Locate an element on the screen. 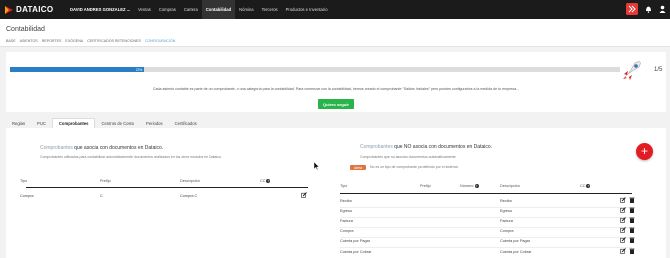  bell-icon is located at coordinates (648, 9).